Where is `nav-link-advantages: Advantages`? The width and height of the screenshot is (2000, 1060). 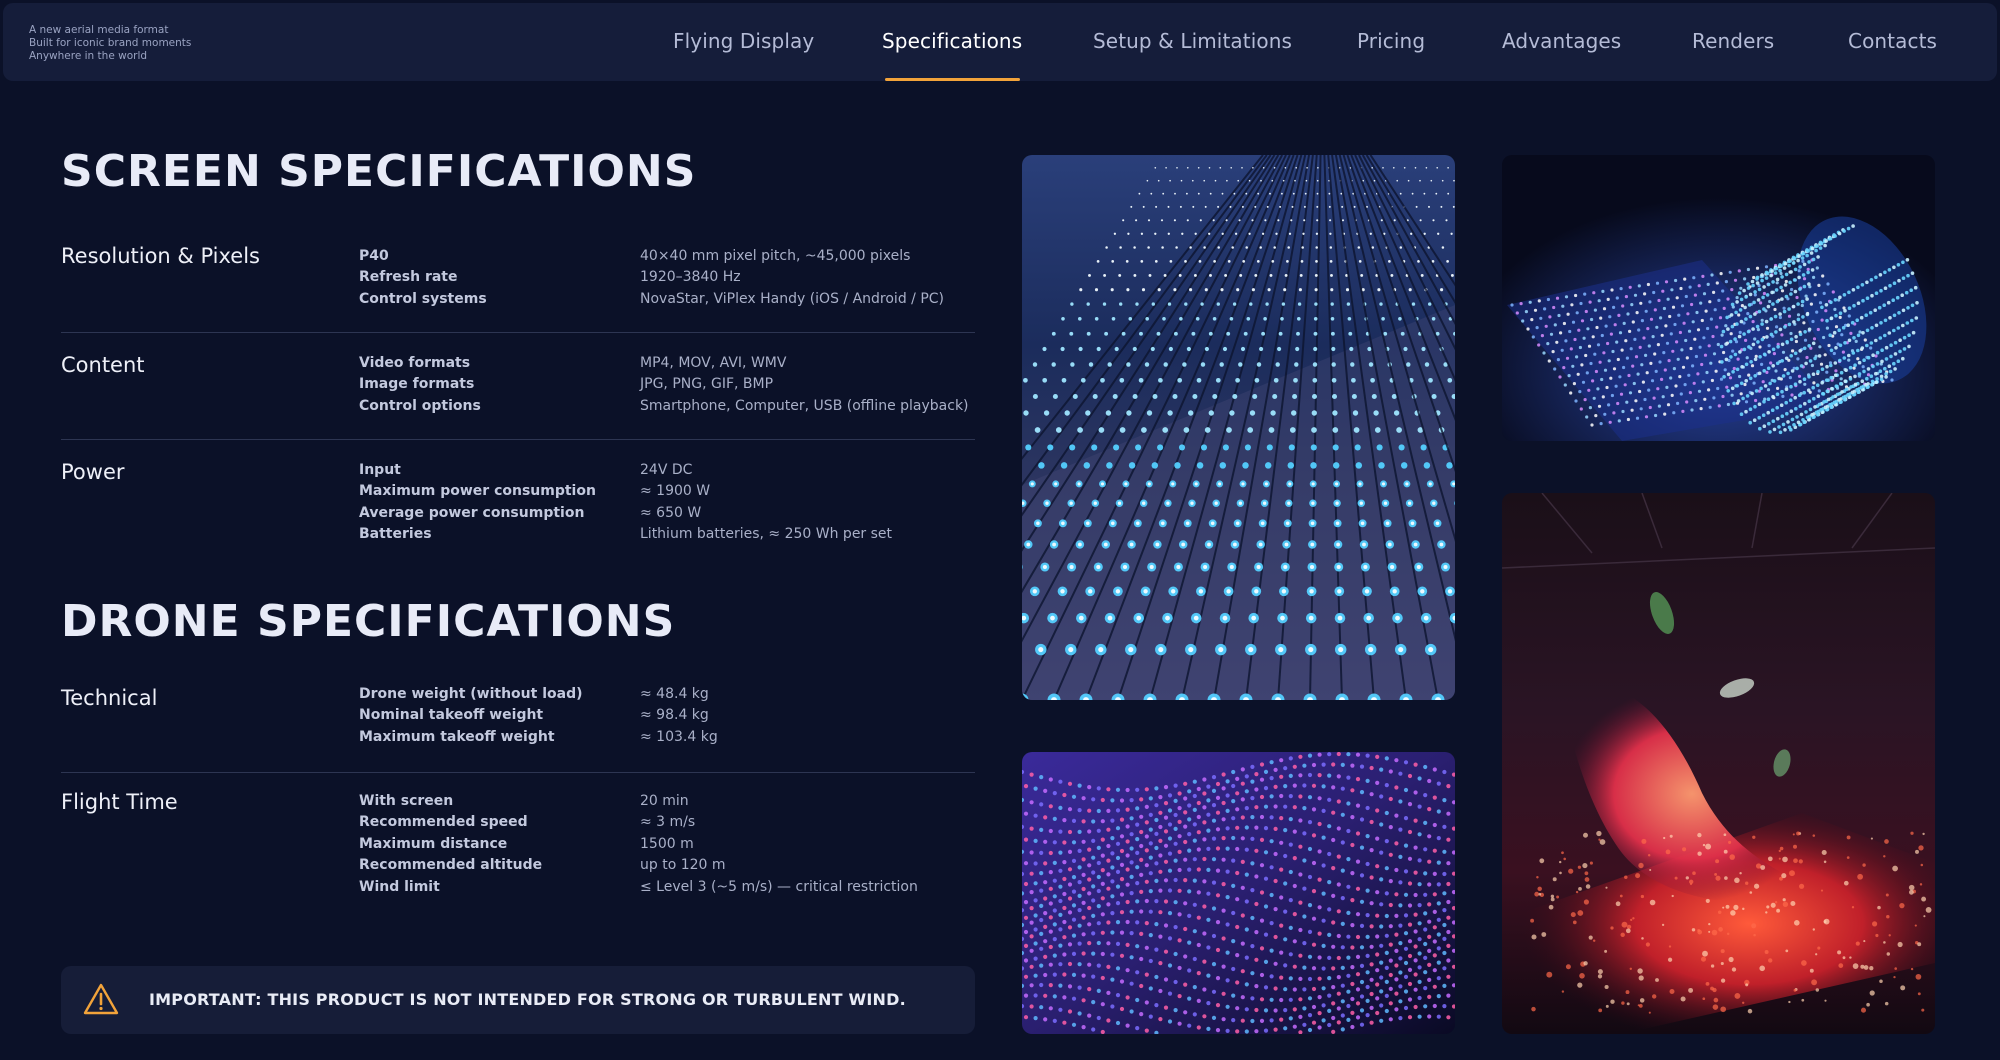 nav-link-advantages: Advantages is located at coordinates (1561, 41).